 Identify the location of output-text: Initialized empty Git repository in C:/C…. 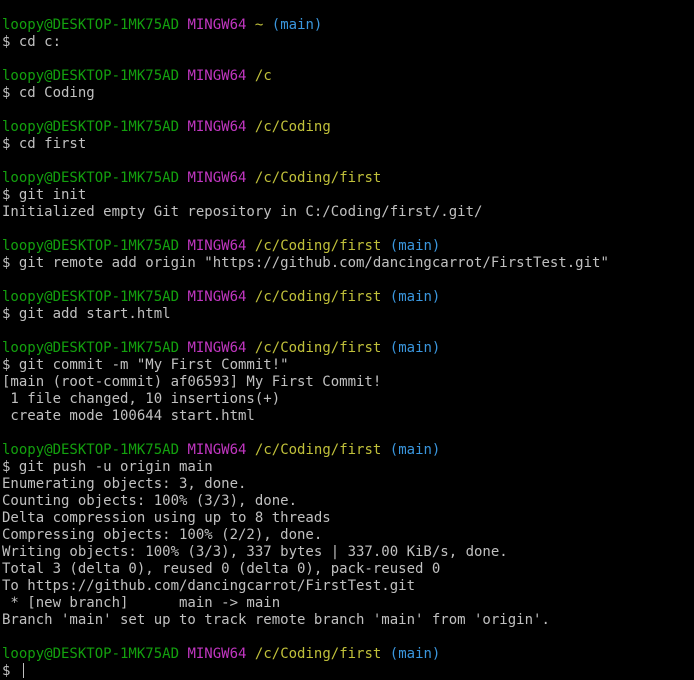
(242, 212).